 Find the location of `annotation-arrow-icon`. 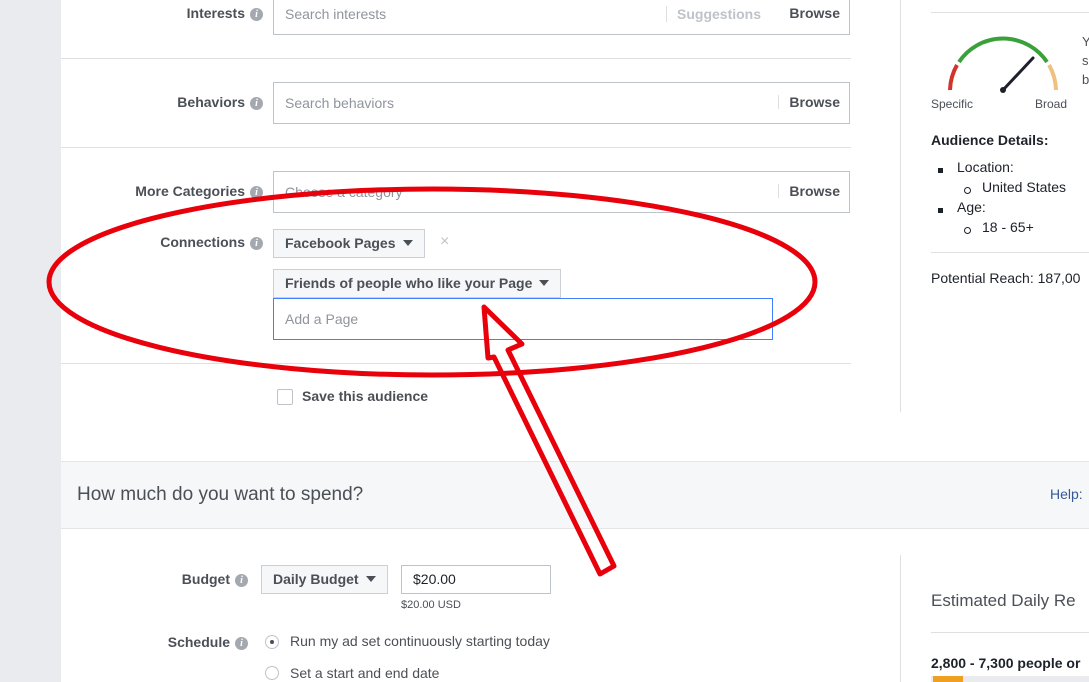

annotation-arrow-icon is located at coordinates (549, 440).